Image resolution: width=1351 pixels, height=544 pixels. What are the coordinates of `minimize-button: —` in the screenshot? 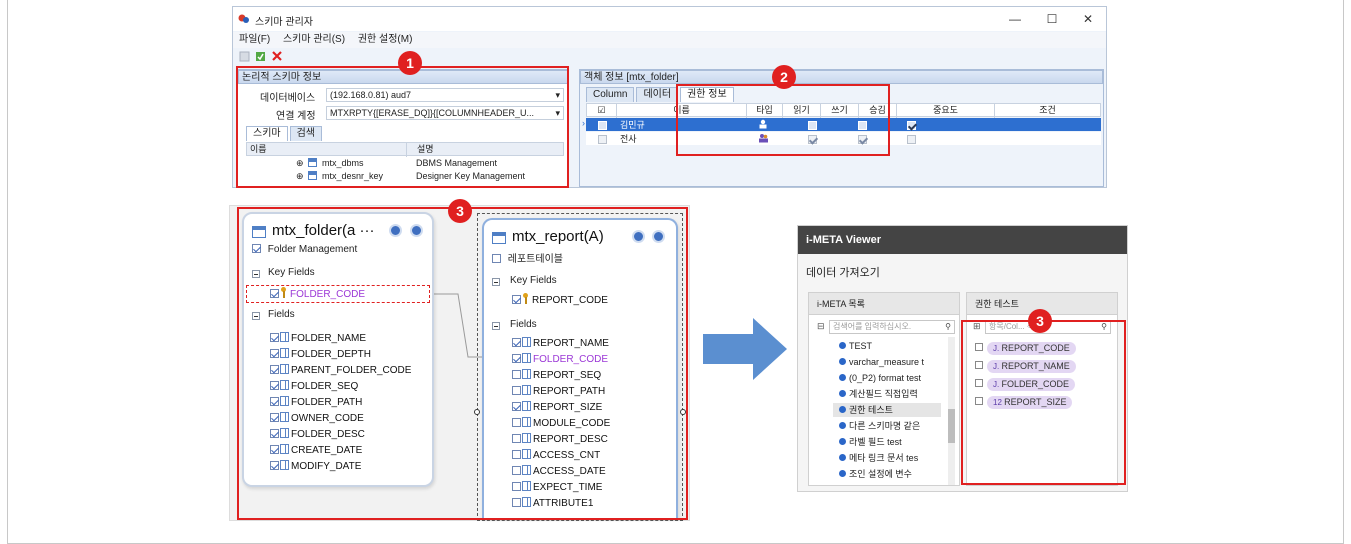 It's located at (1015, 19).